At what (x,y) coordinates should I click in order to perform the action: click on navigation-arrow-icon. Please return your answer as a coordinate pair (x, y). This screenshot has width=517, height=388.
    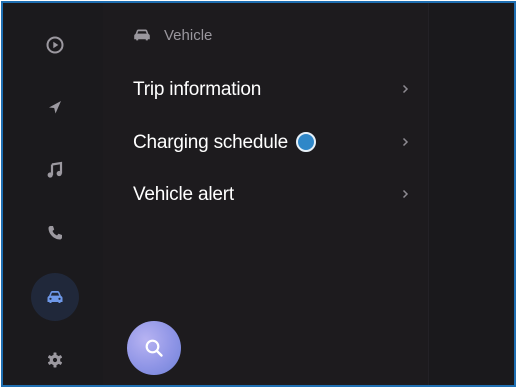
    Looking at the image, I should click on (55, 107).